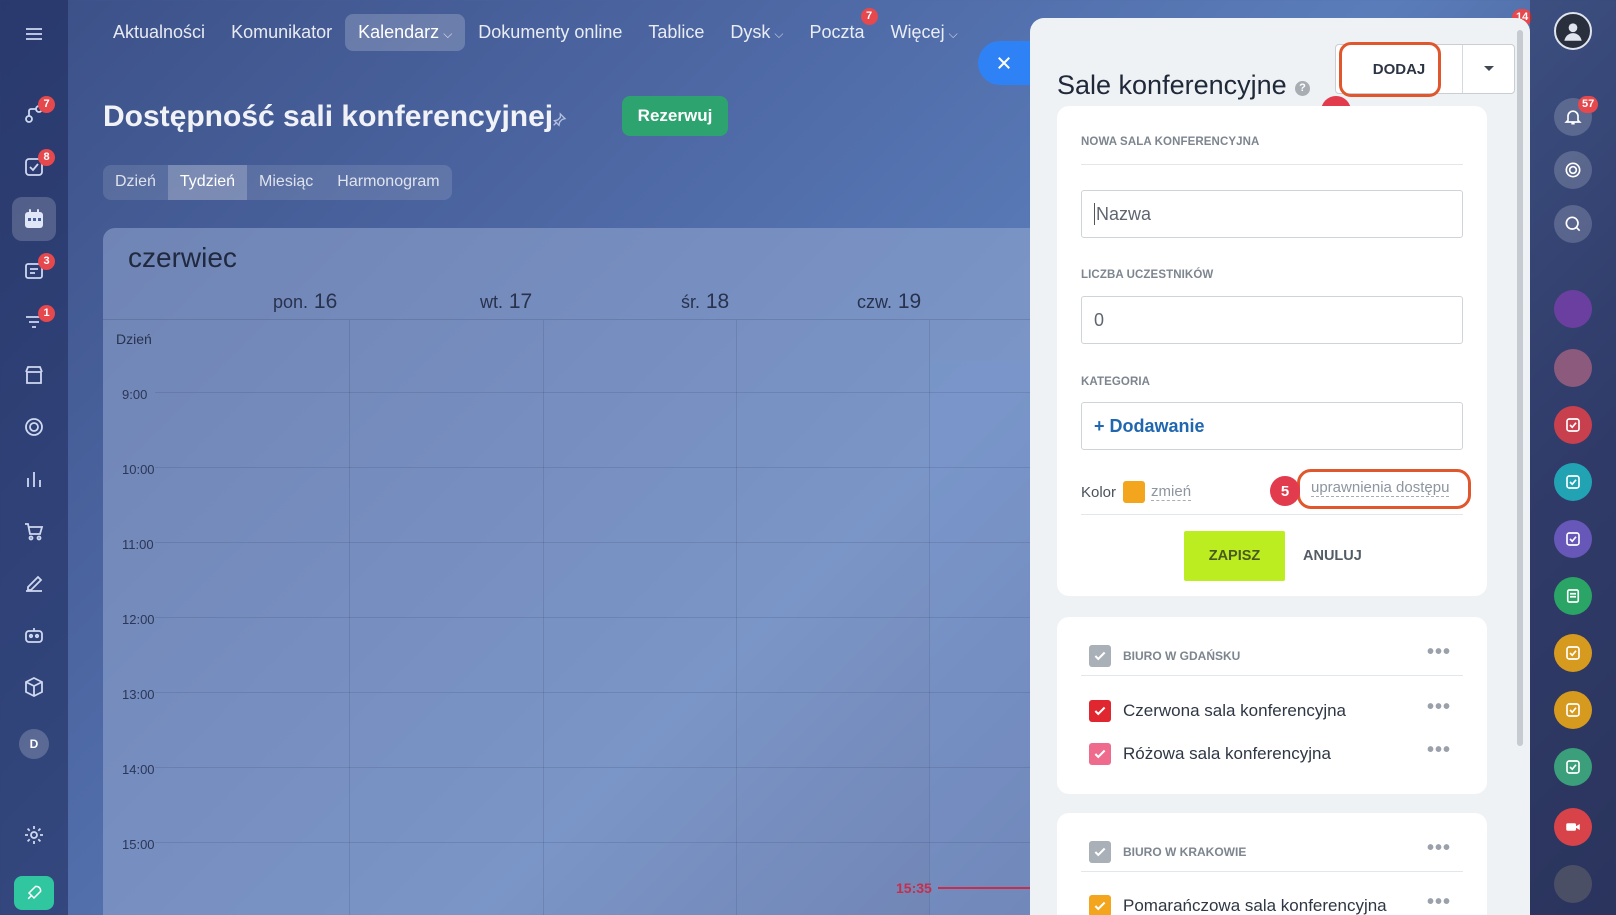 This screenshot has height=915, width=1616. Describe the element at coordinates (34, 531) in the screenshot. I see `cart-icon` at that location.